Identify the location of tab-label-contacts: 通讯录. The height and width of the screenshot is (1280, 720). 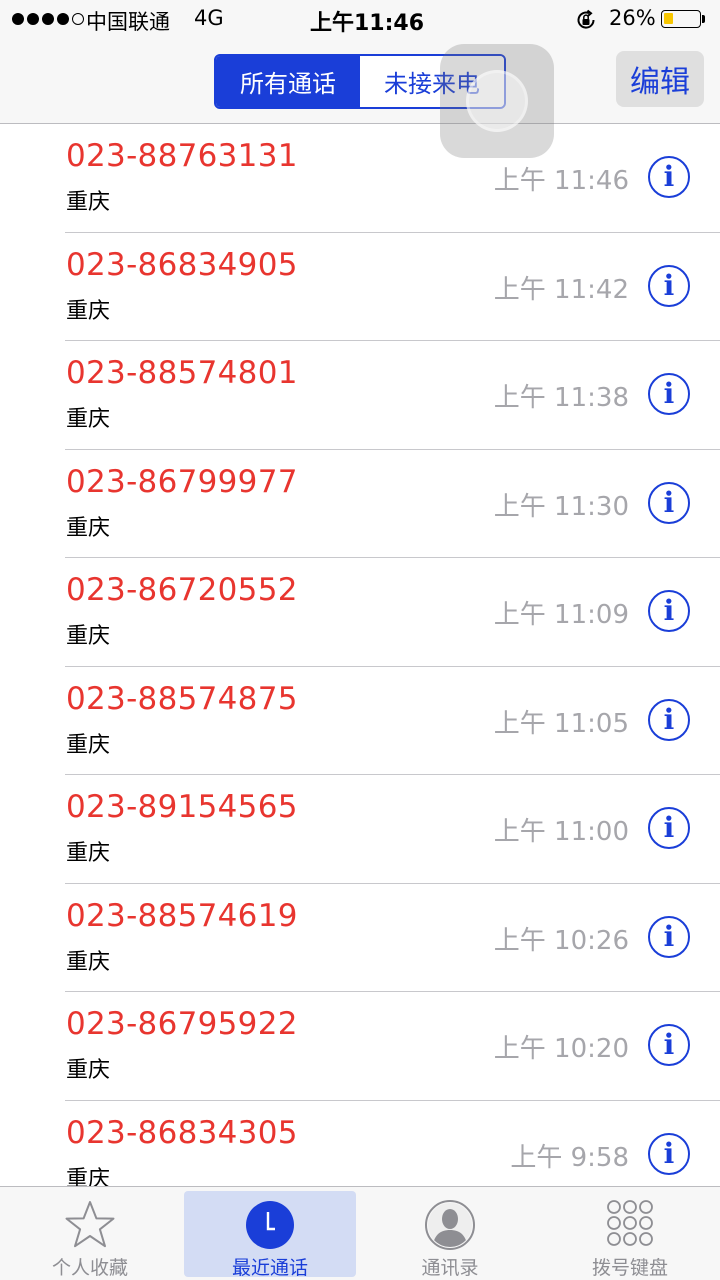
(450, 1268).